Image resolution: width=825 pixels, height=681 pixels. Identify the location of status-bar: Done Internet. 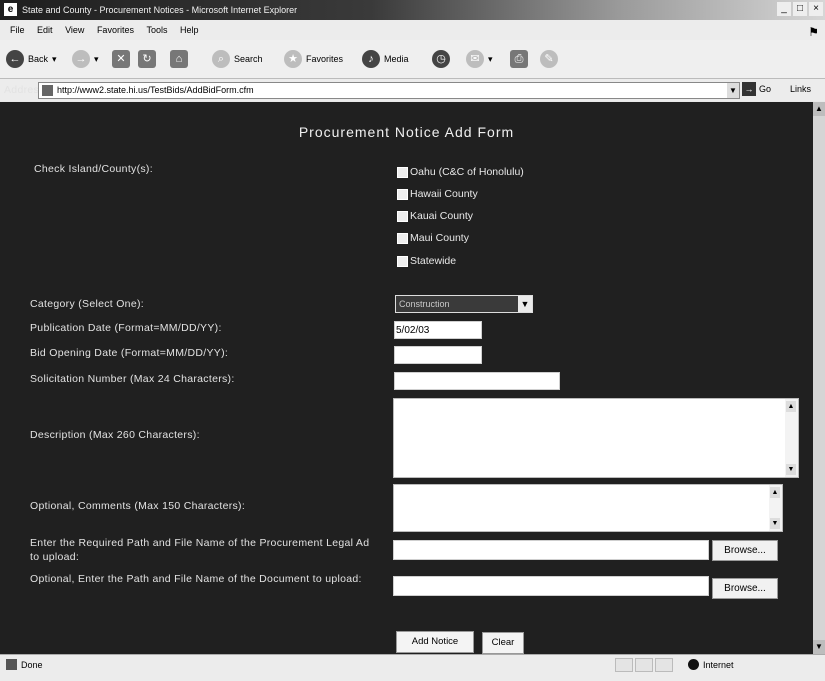
(412, 667).